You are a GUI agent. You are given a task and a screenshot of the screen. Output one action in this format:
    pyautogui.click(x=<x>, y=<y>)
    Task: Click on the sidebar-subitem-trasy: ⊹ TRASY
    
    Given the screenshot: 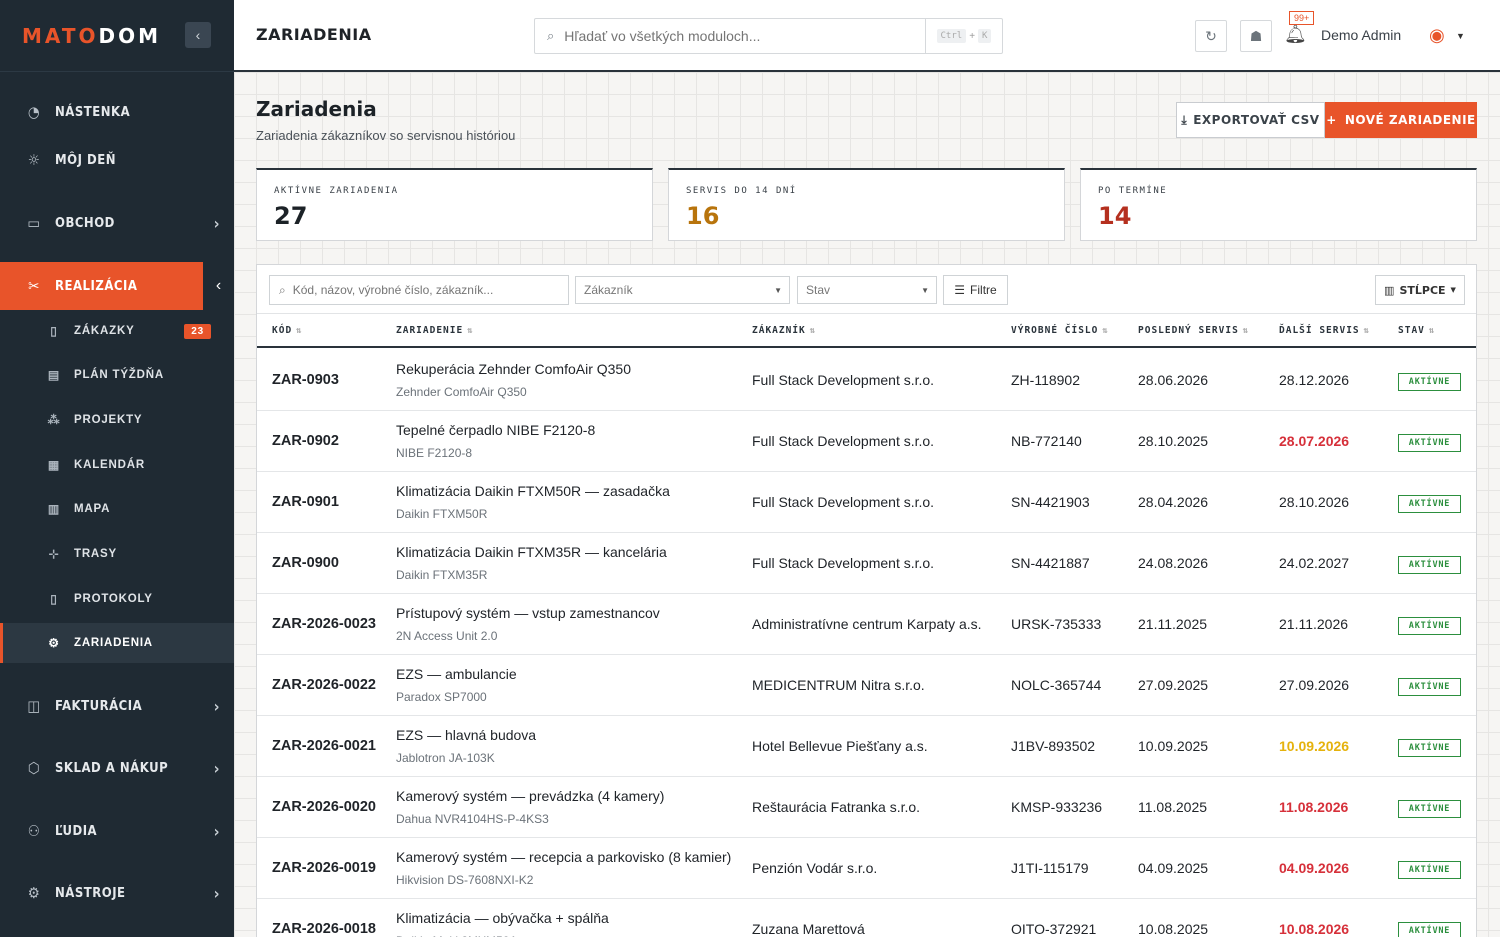 What is the action you would take?
    pyautogui.click(x=117, y=554)
    